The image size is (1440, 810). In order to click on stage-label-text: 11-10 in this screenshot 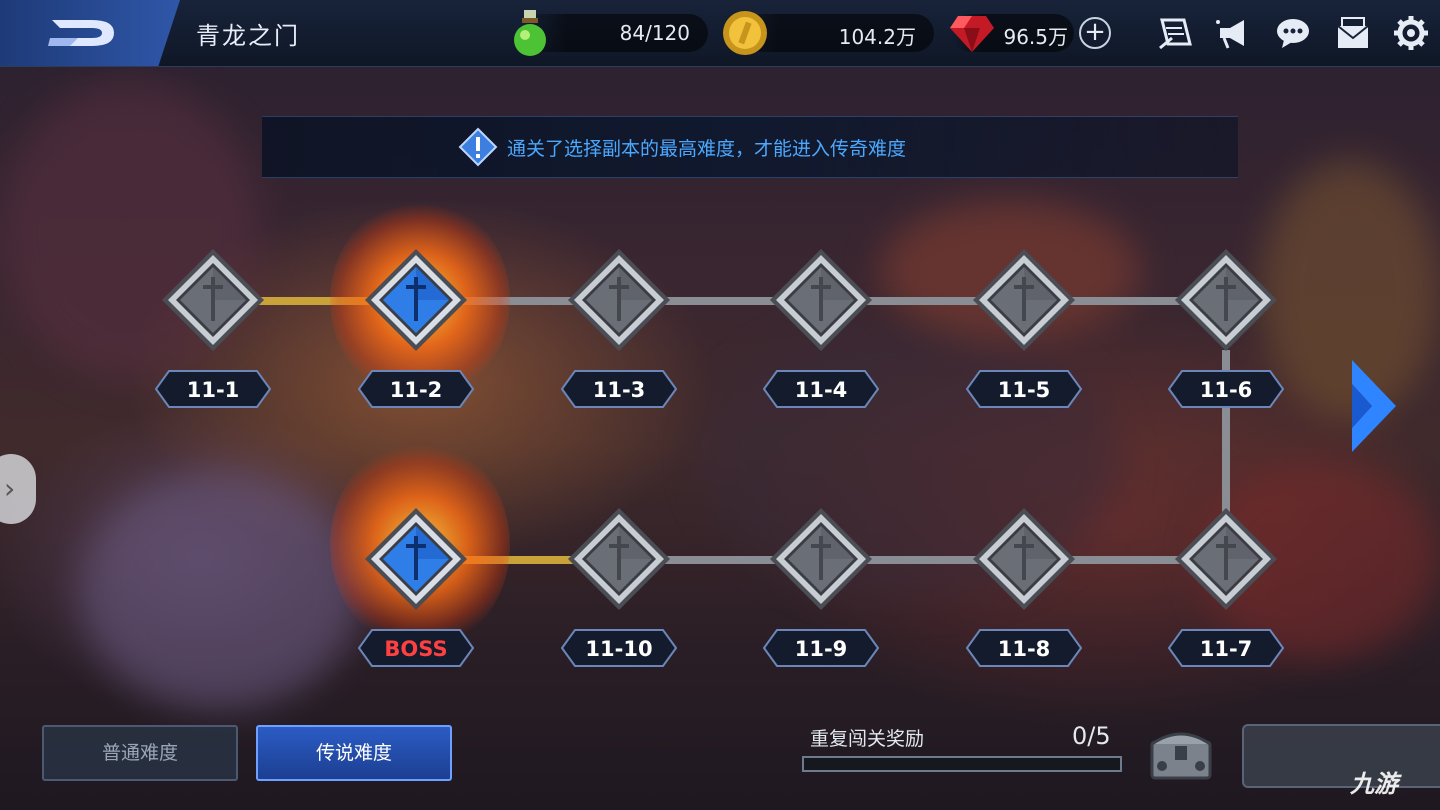, I will do `click(619, 649)`.